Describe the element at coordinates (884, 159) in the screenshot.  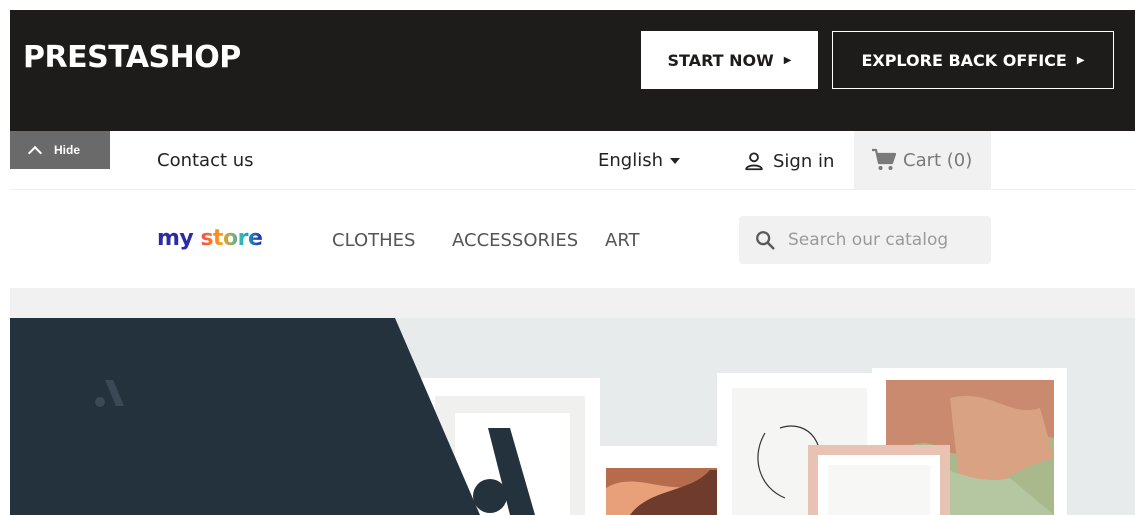
I see `cart-icon` at that location.